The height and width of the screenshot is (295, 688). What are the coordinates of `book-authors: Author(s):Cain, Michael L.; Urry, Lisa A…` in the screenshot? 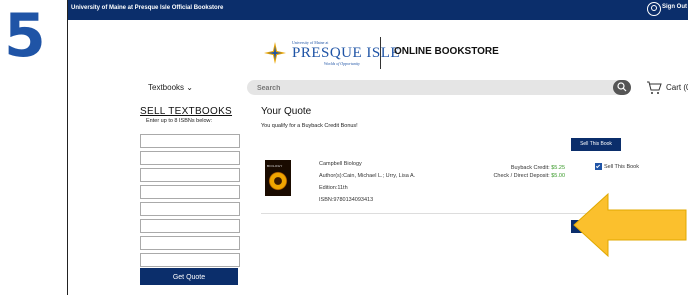 It's located at (367, 176).